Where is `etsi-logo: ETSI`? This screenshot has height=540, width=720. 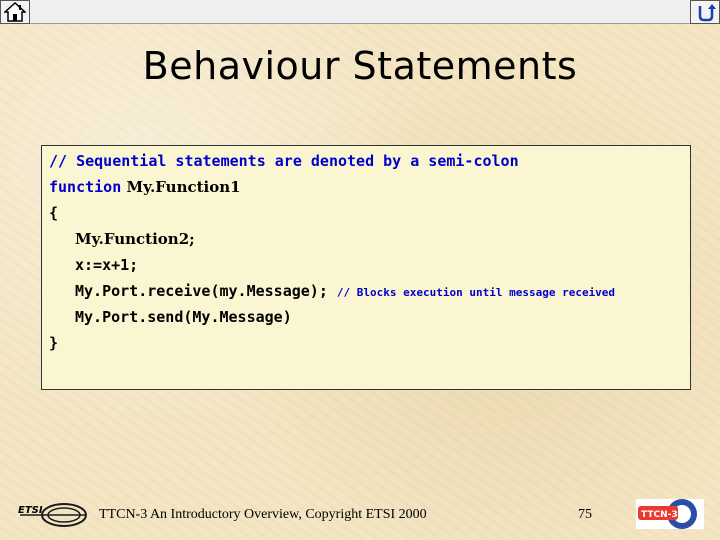 etsi-logo: ETSI is located at coordinates (54, 516).